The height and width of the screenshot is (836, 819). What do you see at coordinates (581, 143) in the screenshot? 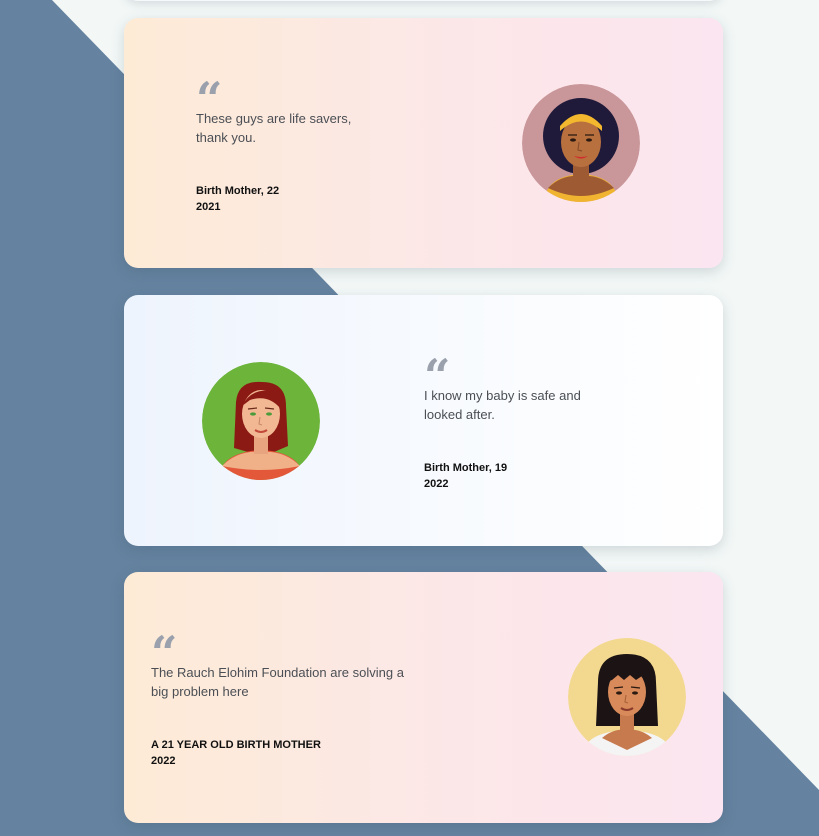
I see `woman-avatar-headband-icon` at bounding box center [581, 143].